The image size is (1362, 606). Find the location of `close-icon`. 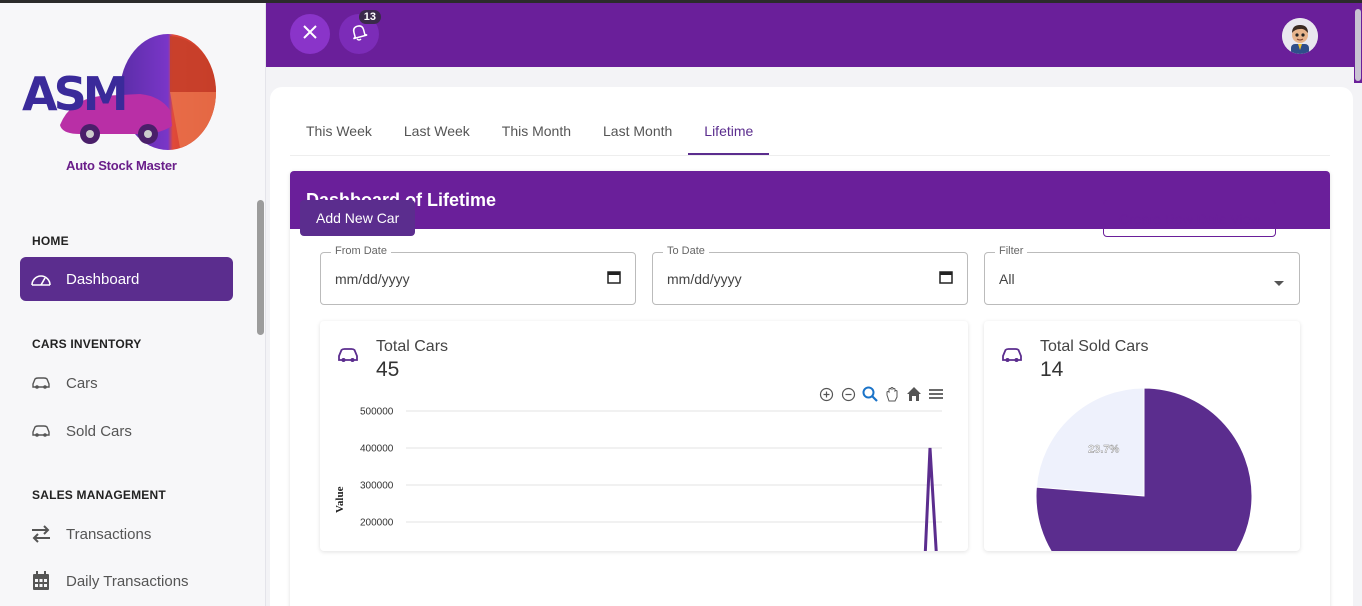

close-icon is located at coordinates (310, 34).